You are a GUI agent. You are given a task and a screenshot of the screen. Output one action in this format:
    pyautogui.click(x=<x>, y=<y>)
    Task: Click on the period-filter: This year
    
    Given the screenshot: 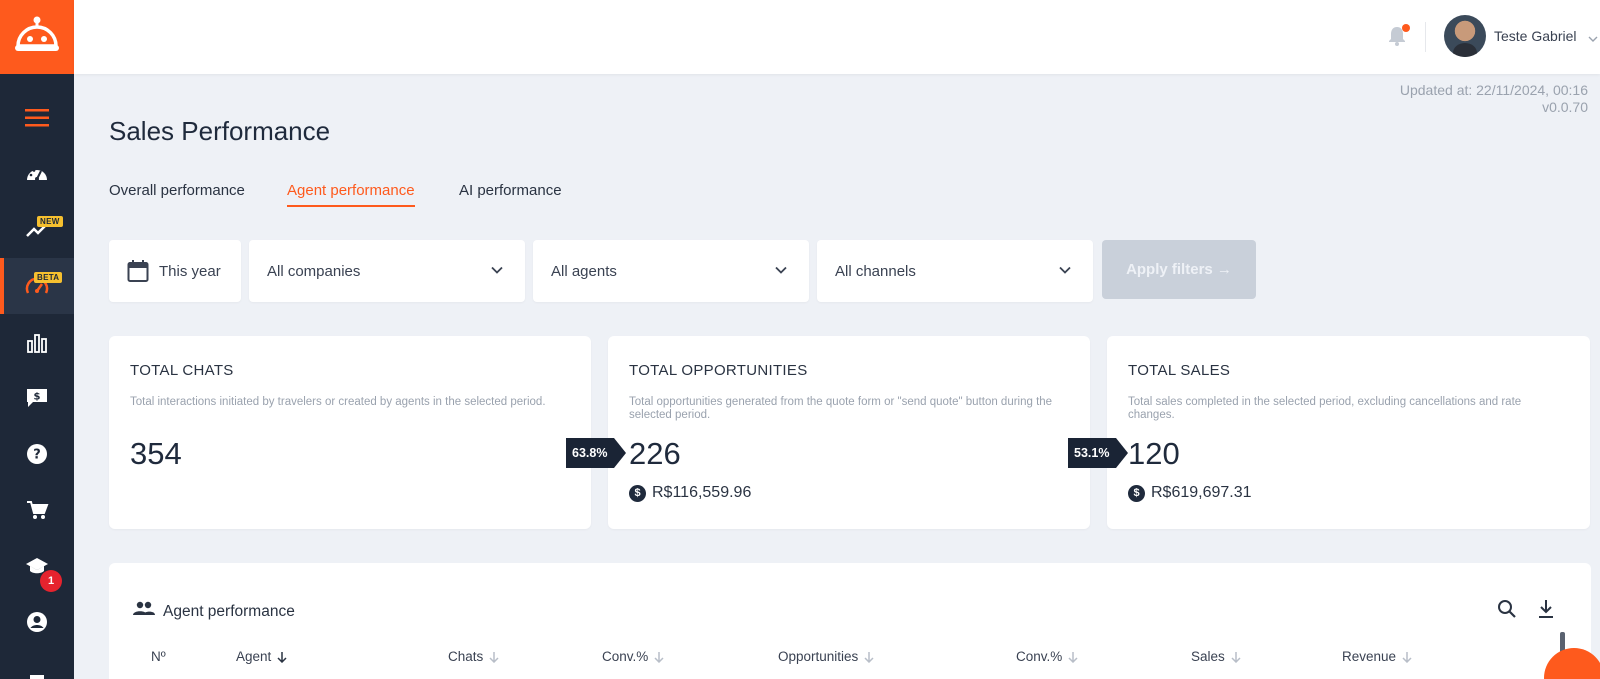 What is the action you would take?
    pyautogui.click(x=175, y=271)
    